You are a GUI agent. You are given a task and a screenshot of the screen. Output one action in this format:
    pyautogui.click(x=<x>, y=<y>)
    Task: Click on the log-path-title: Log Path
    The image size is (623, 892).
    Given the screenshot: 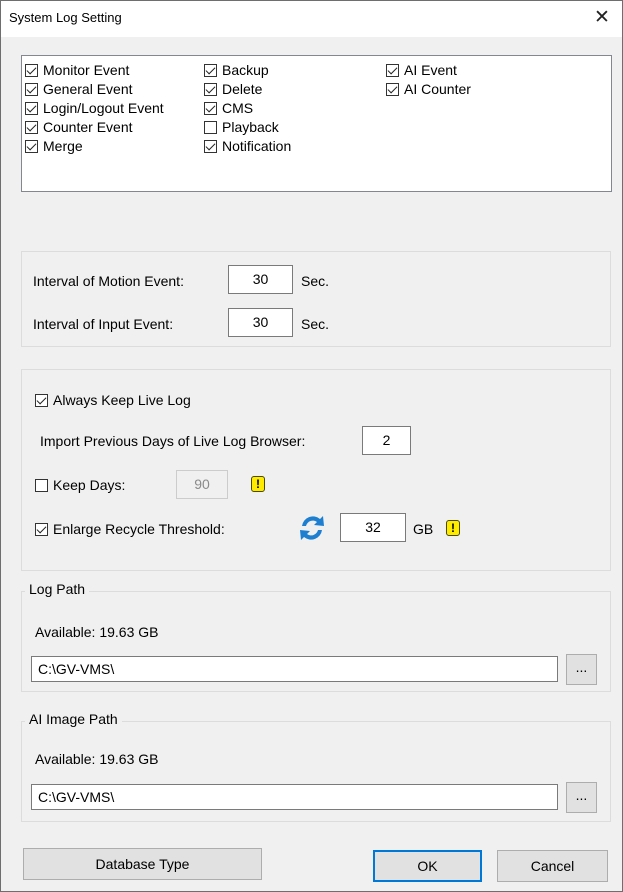 What is the action you would take?
    pyautogui.click(x=57, y=589)
    